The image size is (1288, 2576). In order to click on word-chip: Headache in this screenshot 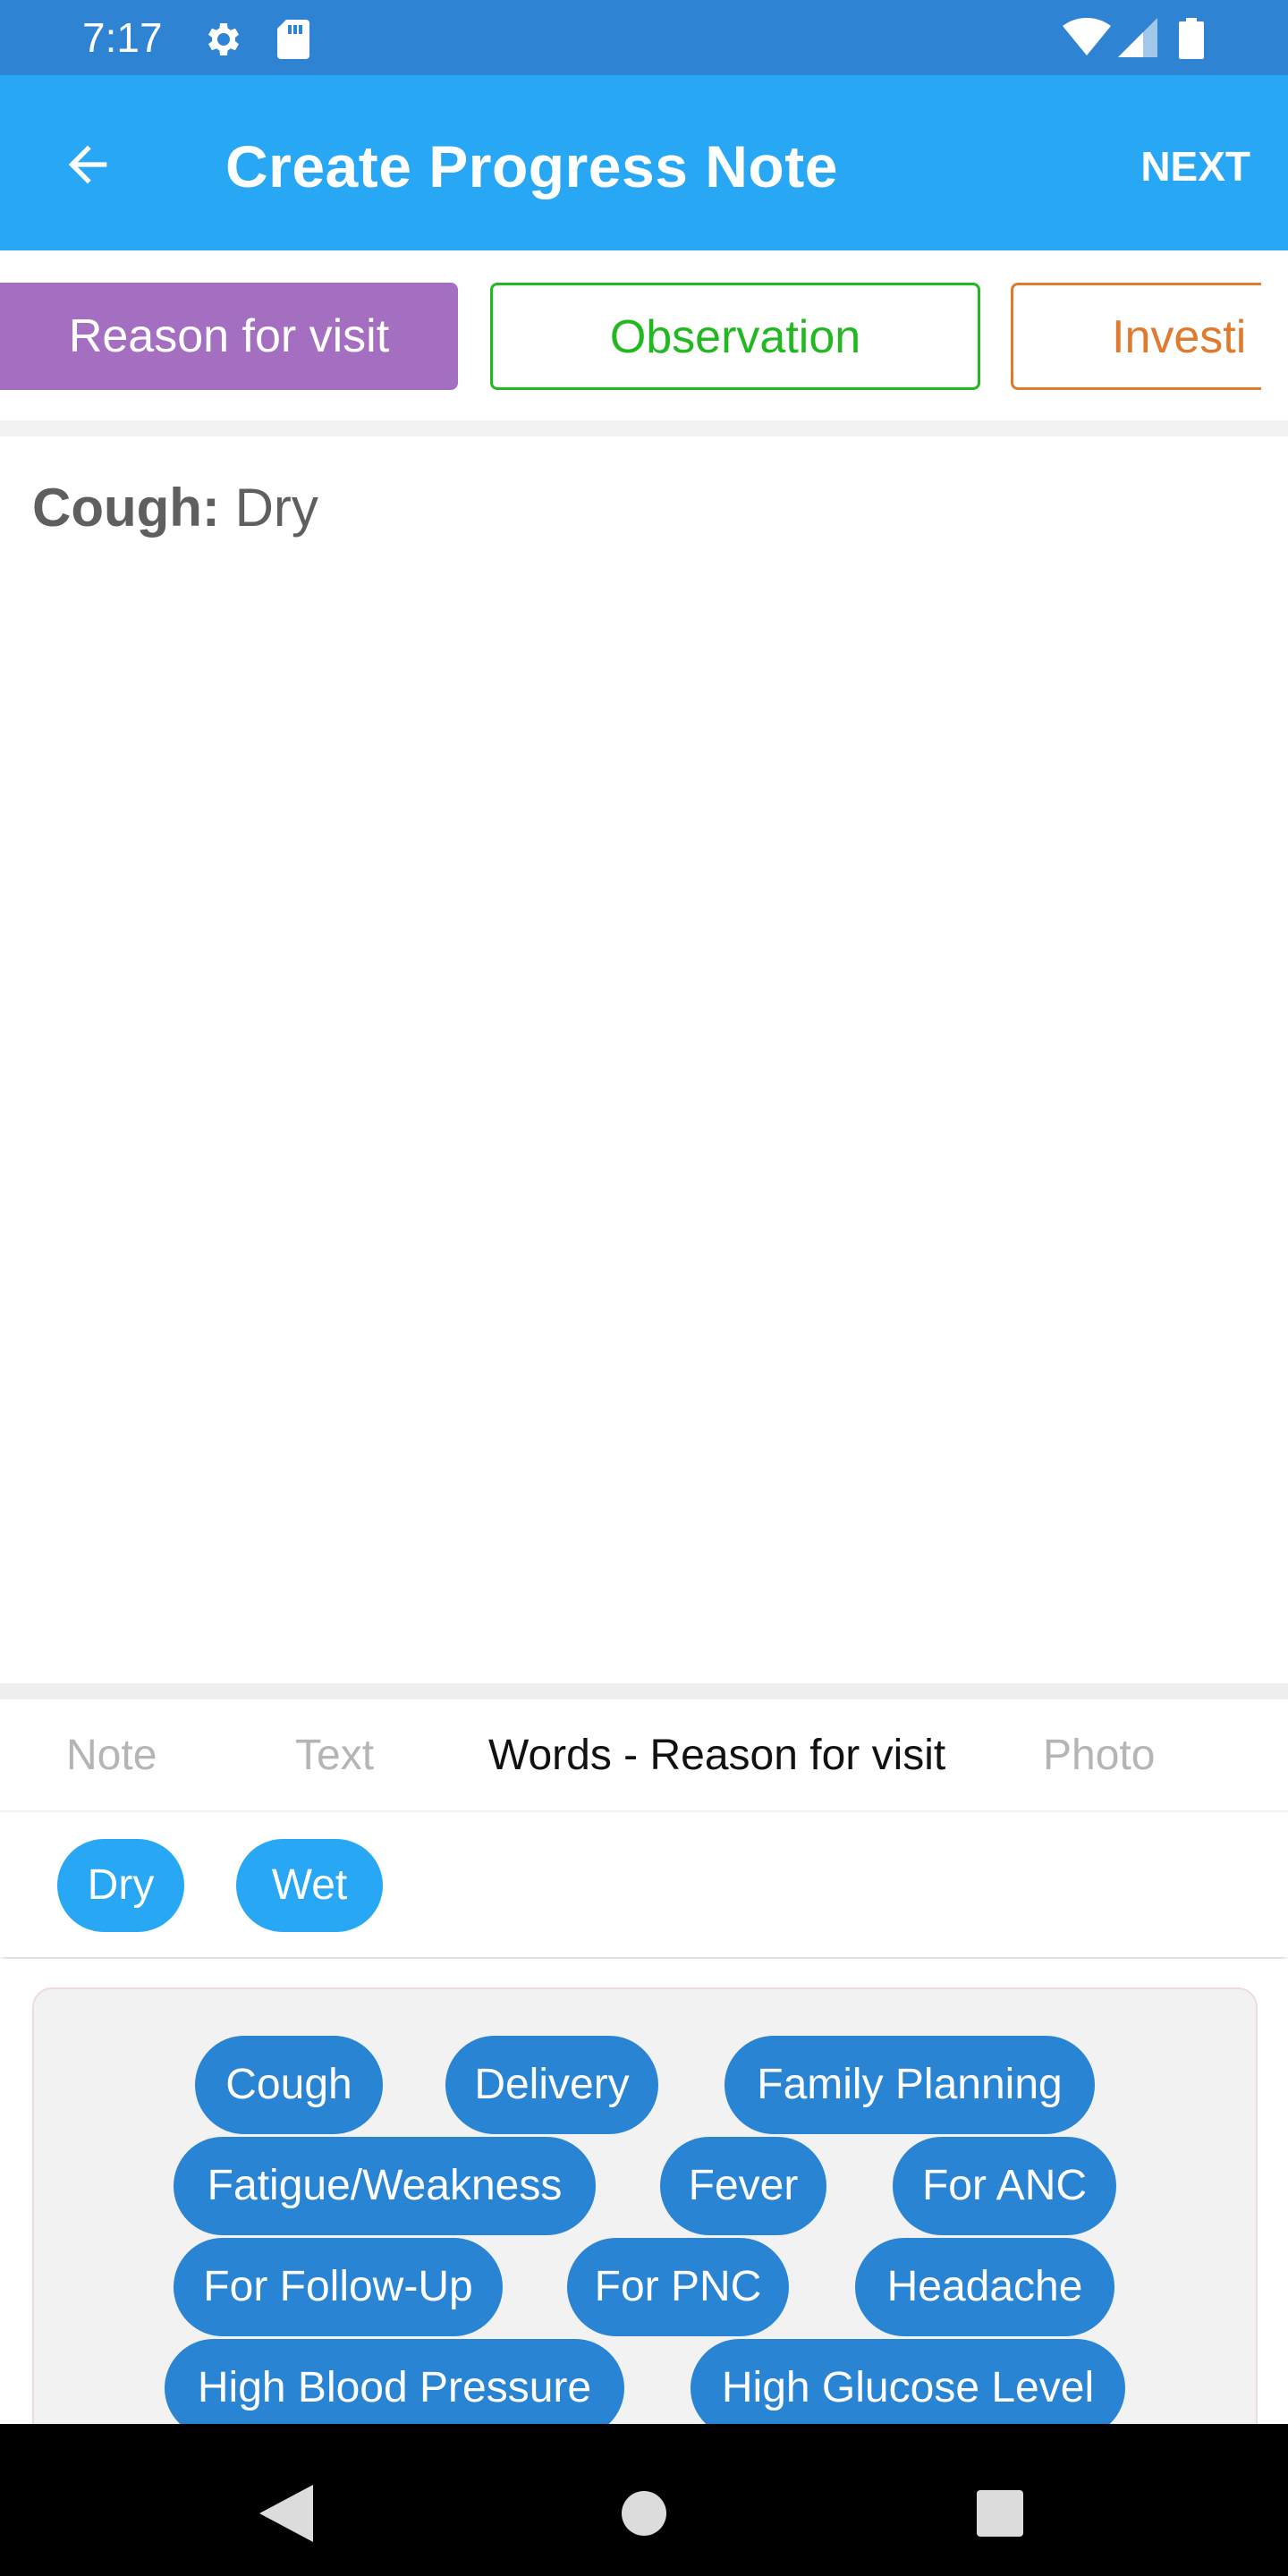, I will do `click(984, 2287)`.